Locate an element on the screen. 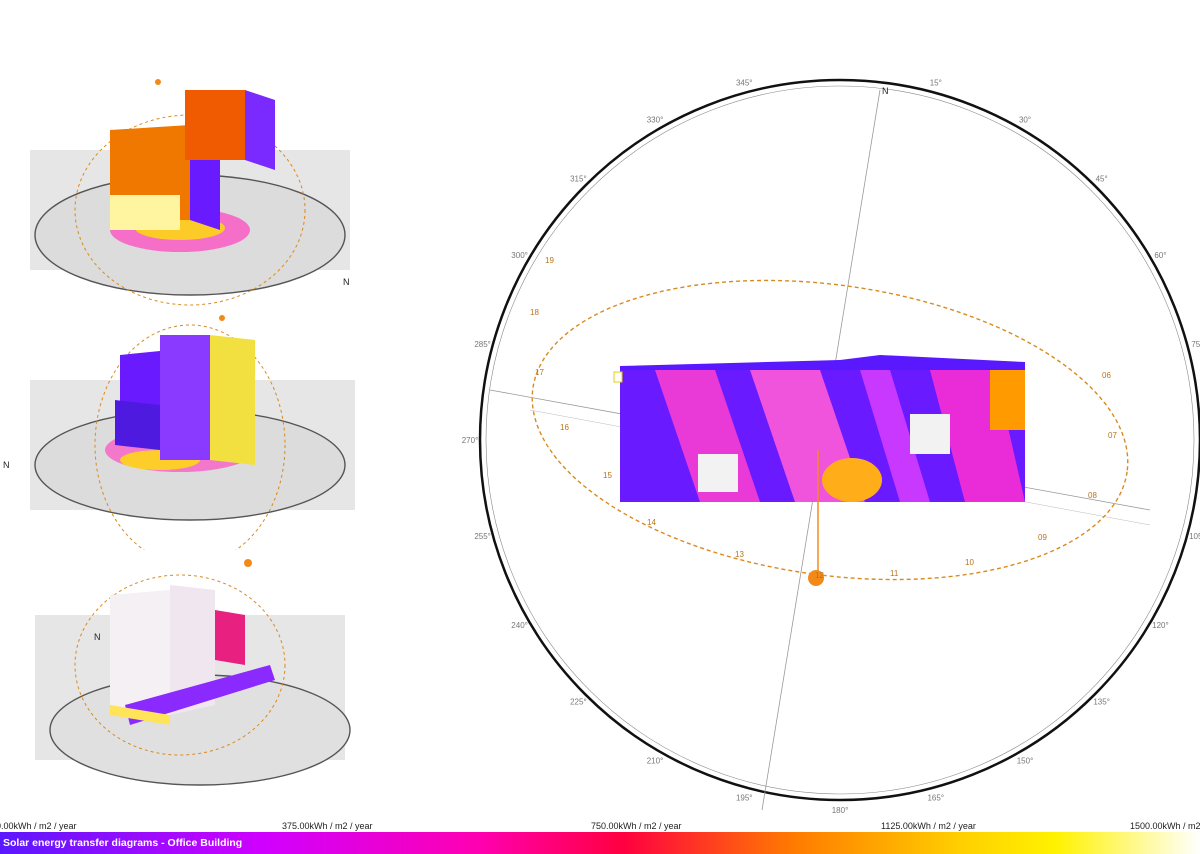 The width and height of the screenshot is (1200, 854). bearing-label: 165° is located at coordinates (935, 797).